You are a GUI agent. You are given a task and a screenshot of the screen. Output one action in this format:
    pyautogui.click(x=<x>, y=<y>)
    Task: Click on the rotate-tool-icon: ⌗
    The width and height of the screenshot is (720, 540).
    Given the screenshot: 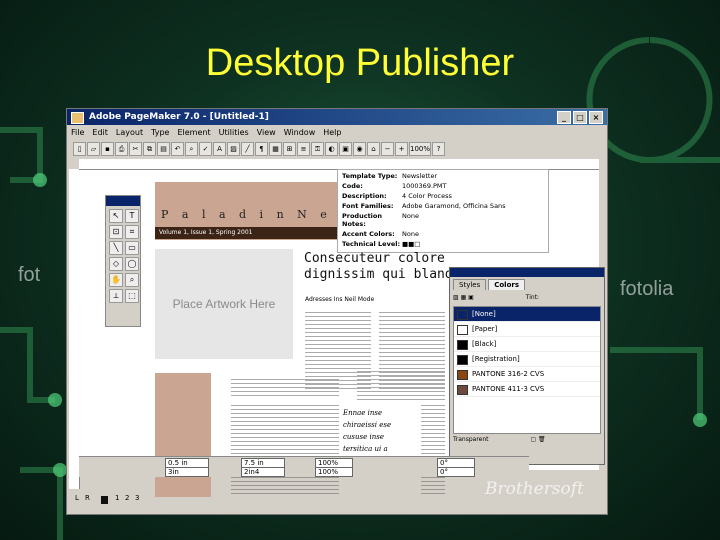 What is the action you would take?
    pyautogui.click(x=132, y=232)
    